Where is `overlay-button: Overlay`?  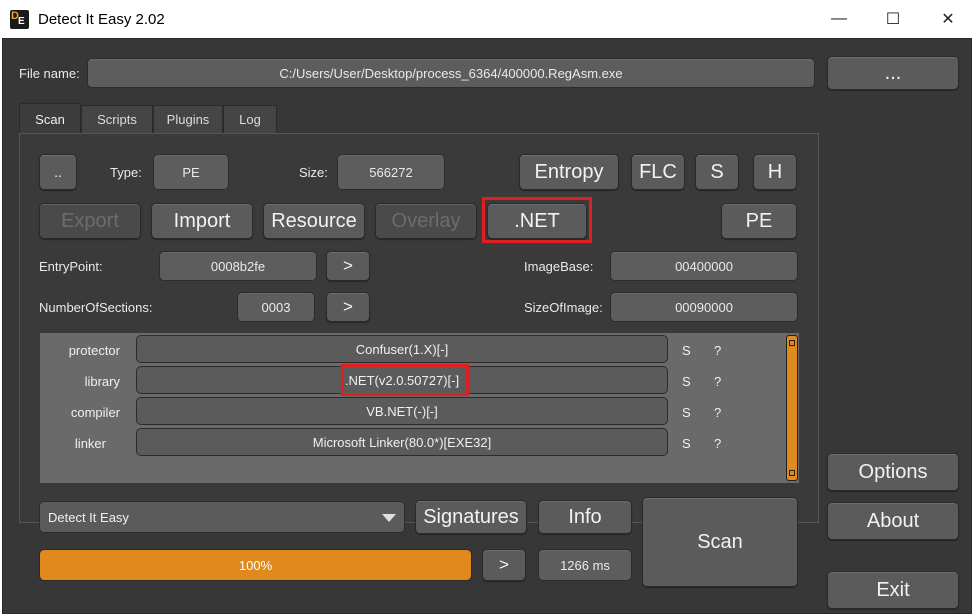
overlay-button: Overlay is located at coordinates (426, 221).